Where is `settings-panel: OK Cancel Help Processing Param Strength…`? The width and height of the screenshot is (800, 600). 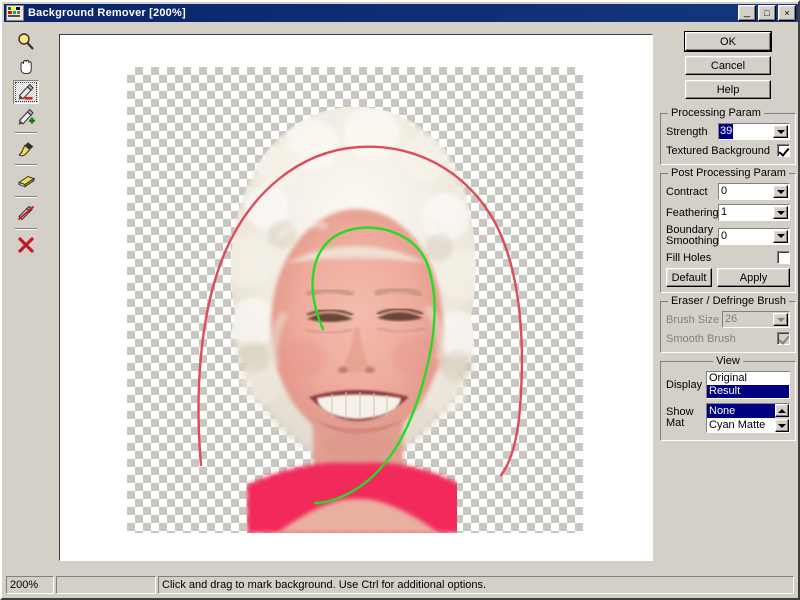 settings-panel: OK Cancel Help Processing Param Strength… is located at coordinates (728, 236).